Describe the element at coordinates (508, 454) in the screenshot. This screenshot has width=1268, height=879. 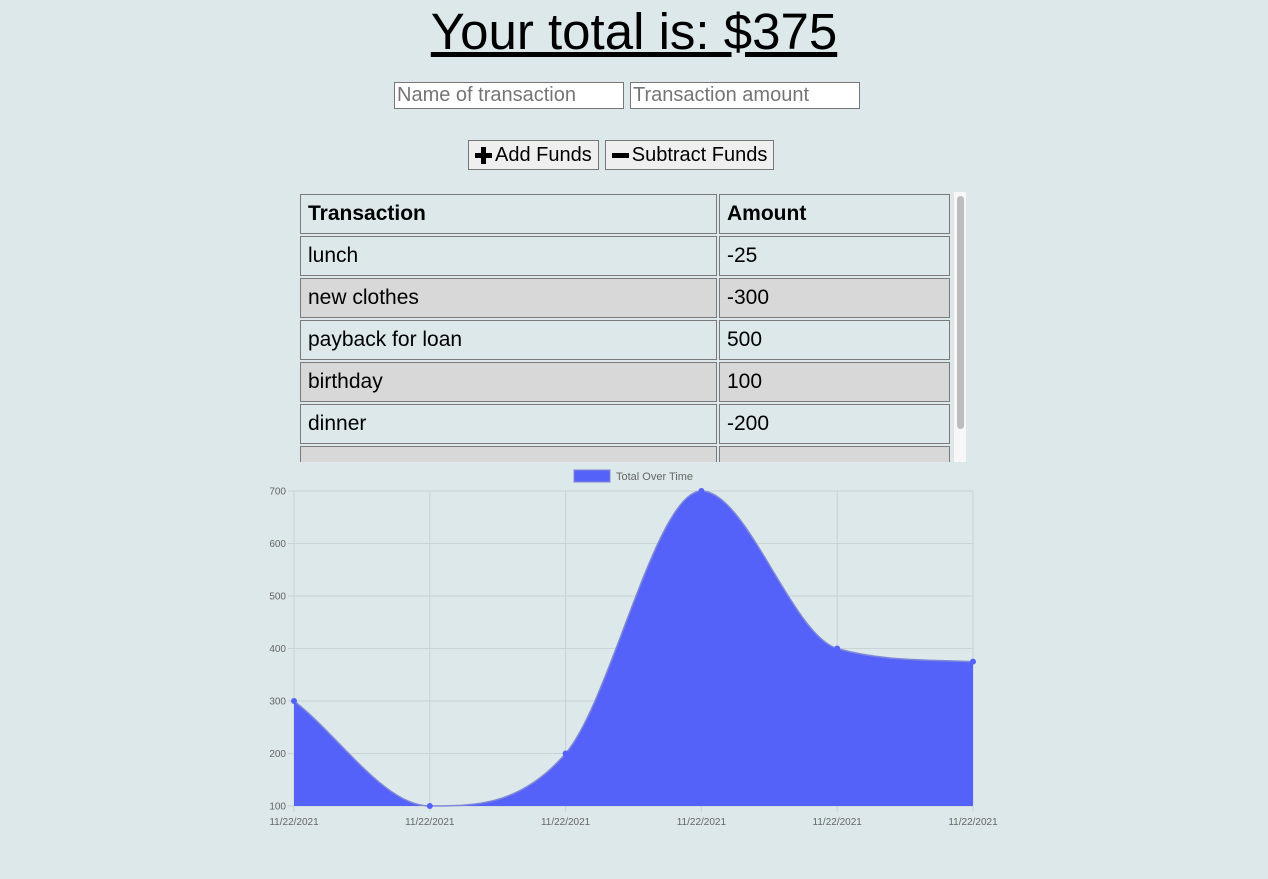
I see `transaction-name-cell` at that location.